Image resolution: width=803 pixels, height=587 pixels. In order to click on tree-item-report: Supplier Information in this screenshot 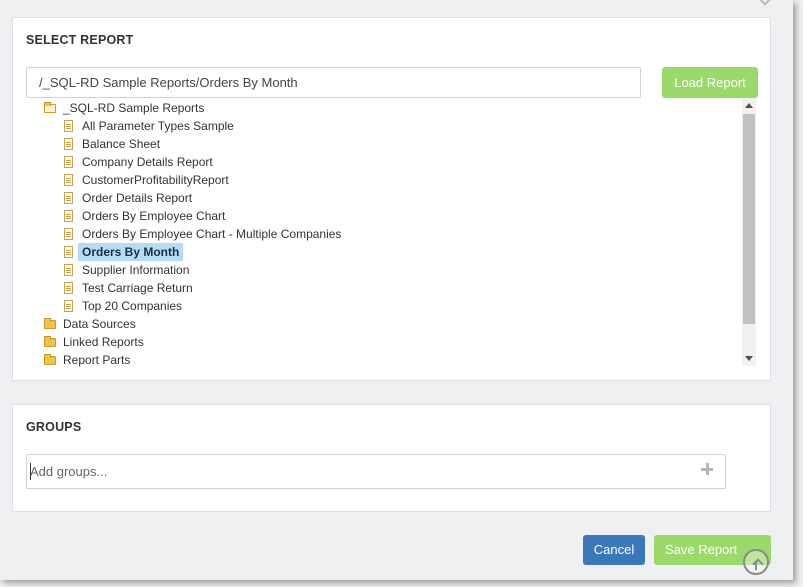, I will do `click(128, 270)`.